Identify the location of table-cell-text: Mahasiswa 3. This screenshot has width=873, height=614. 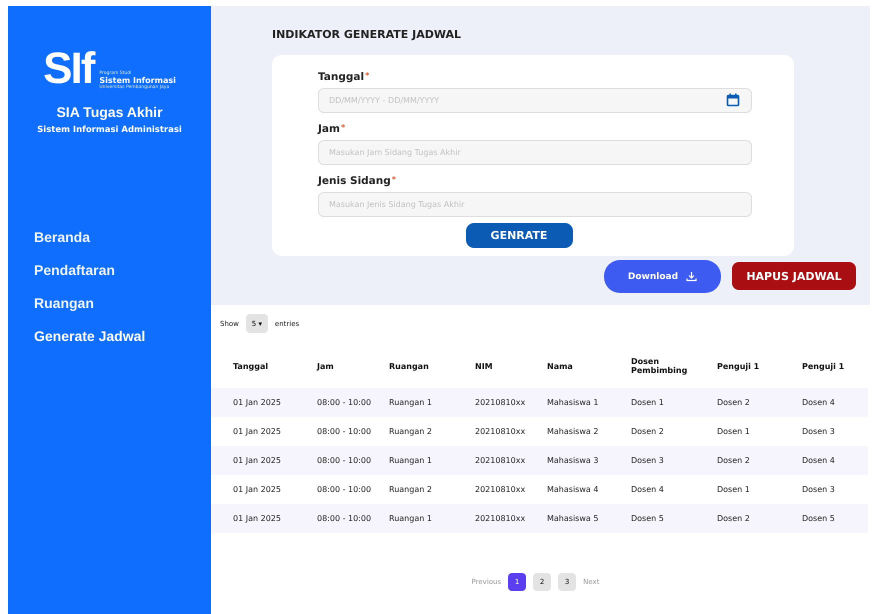
(573, 460).